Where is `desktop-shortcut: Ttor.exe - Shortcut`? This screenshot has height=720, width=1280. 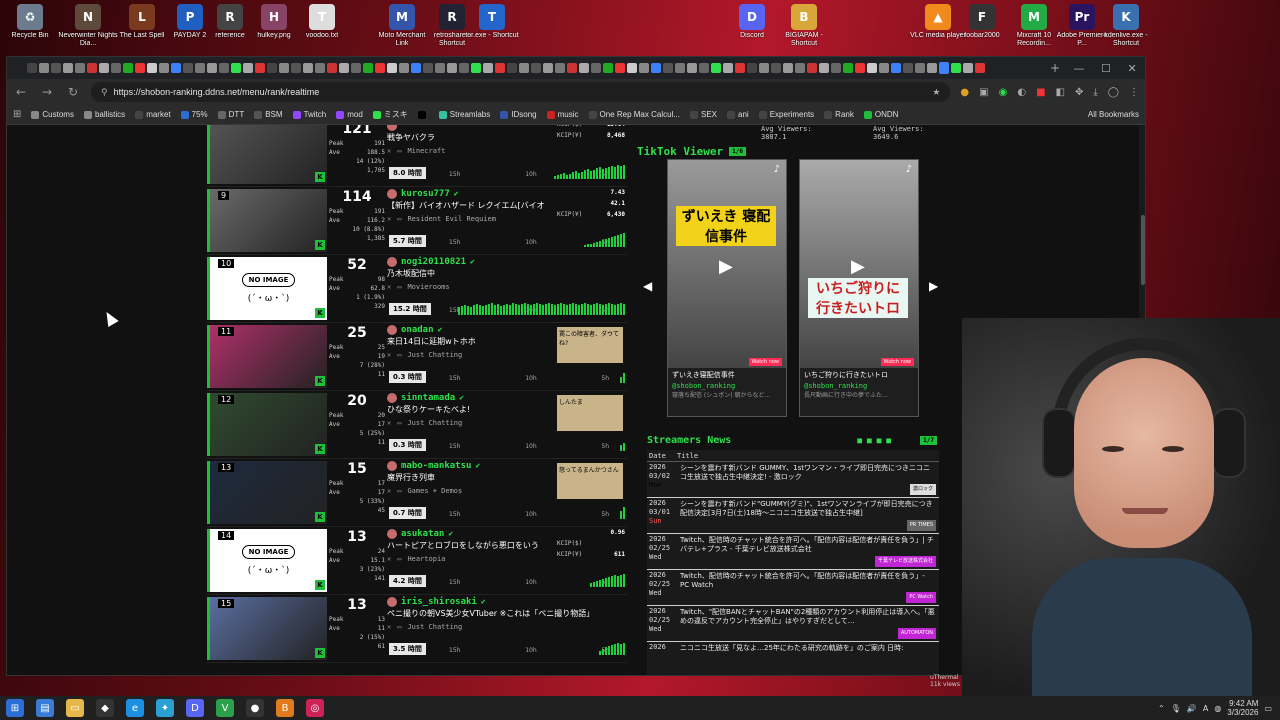
desktop-shortcut: Ttor.exe - Shortcut is located at coordinates (492, 26).